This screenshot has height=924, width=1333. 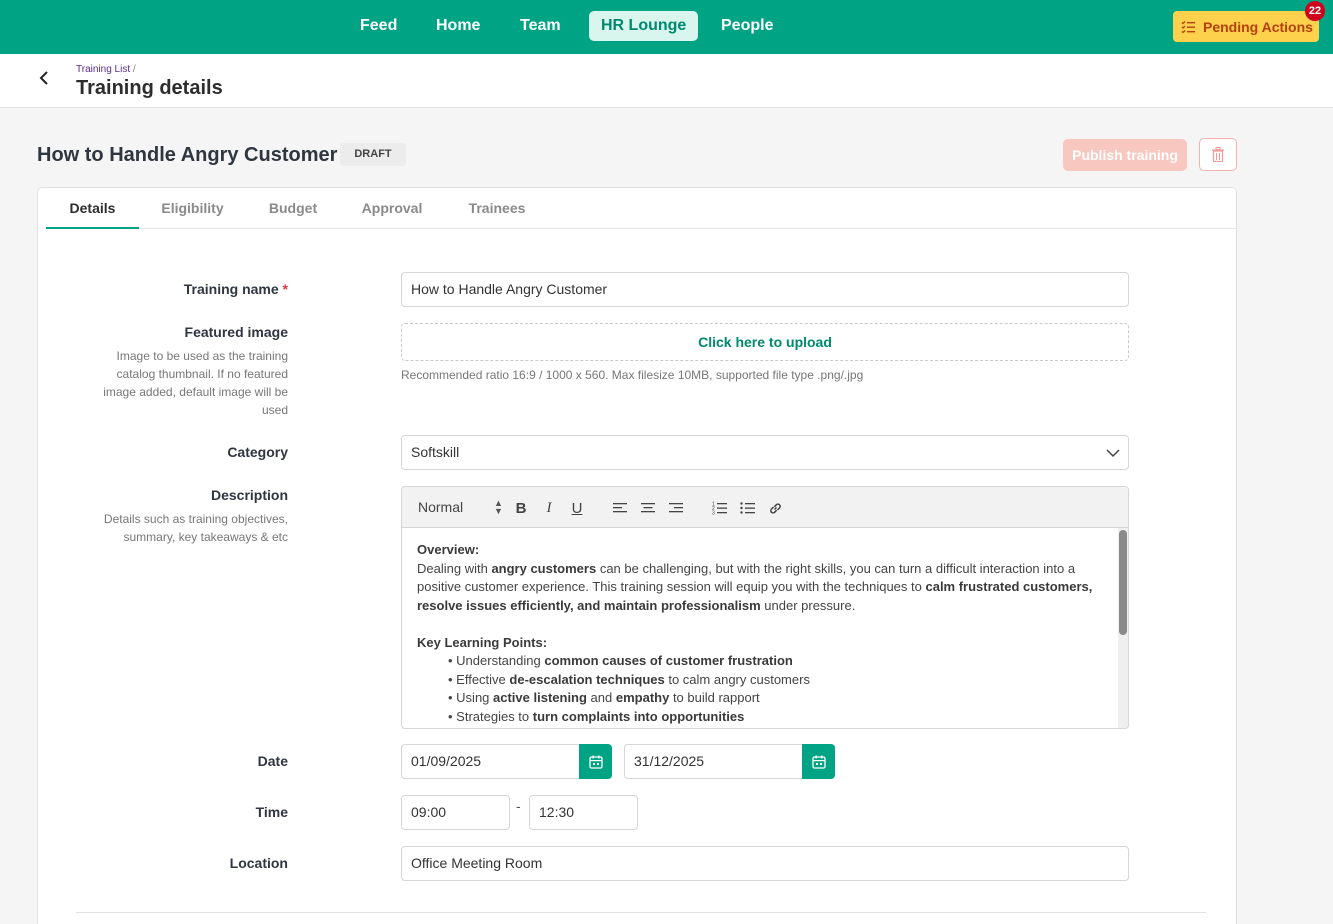 I want to click on start-date-picker-button, so click(x=595, y=761).